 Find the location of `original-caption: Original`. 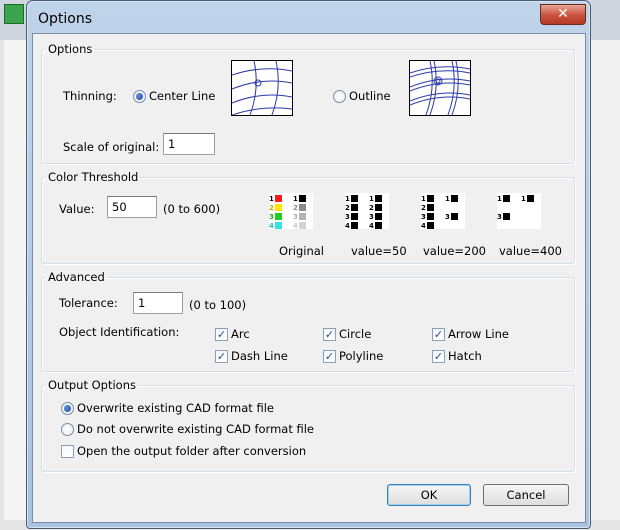

original-caption: Original is located at coordinates (302, 251).